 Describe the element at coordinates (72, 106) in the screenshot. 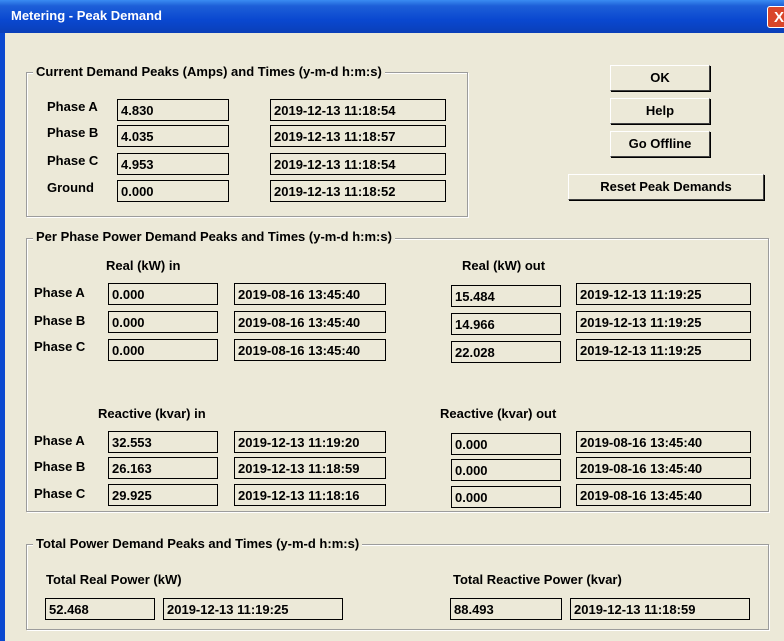

I see `current-label-phase-a: Phase A` at that location.